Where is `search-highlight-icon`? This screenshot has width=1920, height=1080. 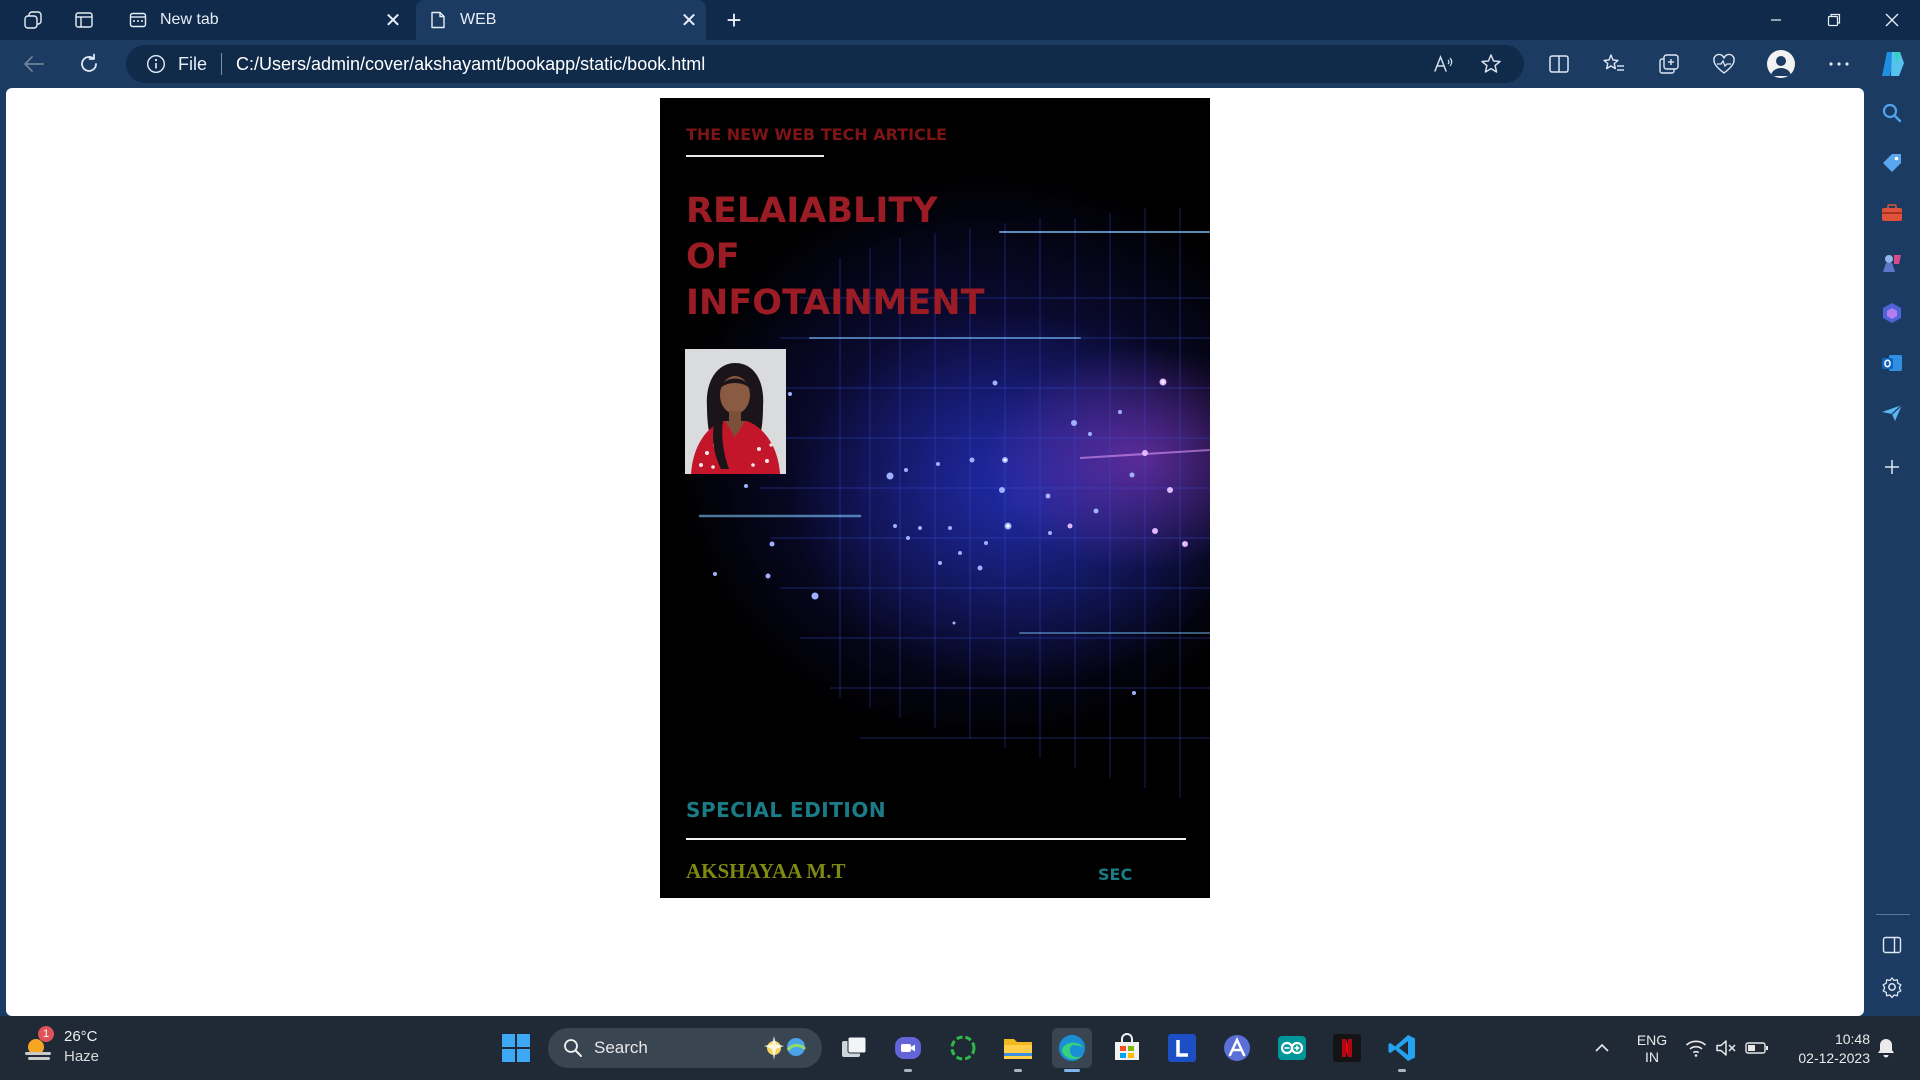 search-highlight-icon is located at coordinates (785, 1048).